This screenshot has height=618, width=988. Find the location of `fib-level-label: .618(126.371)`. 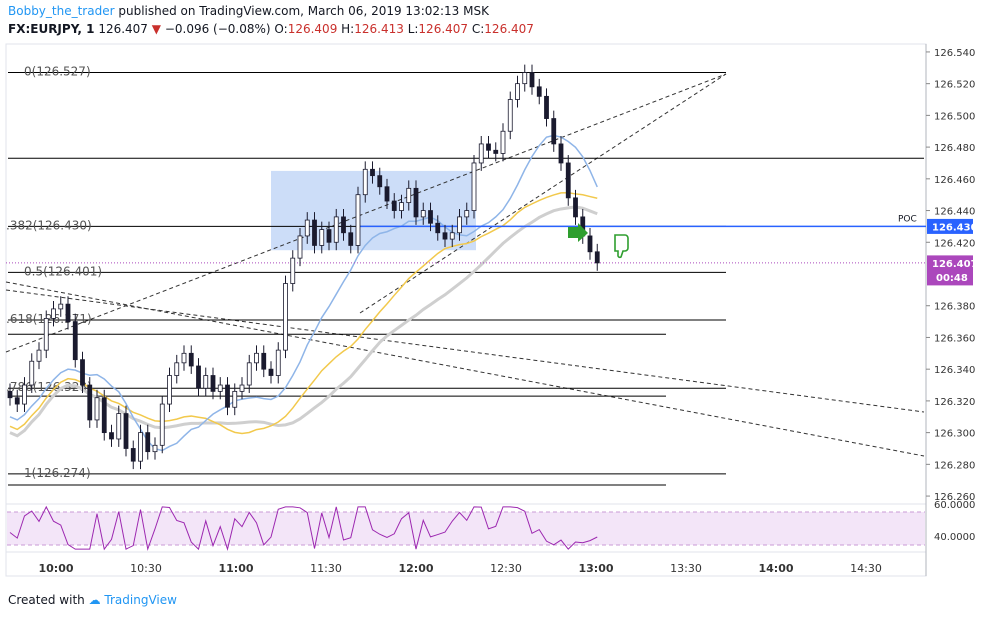

fib-level-label: .618(126.371) is located at coordinates (49, 319).